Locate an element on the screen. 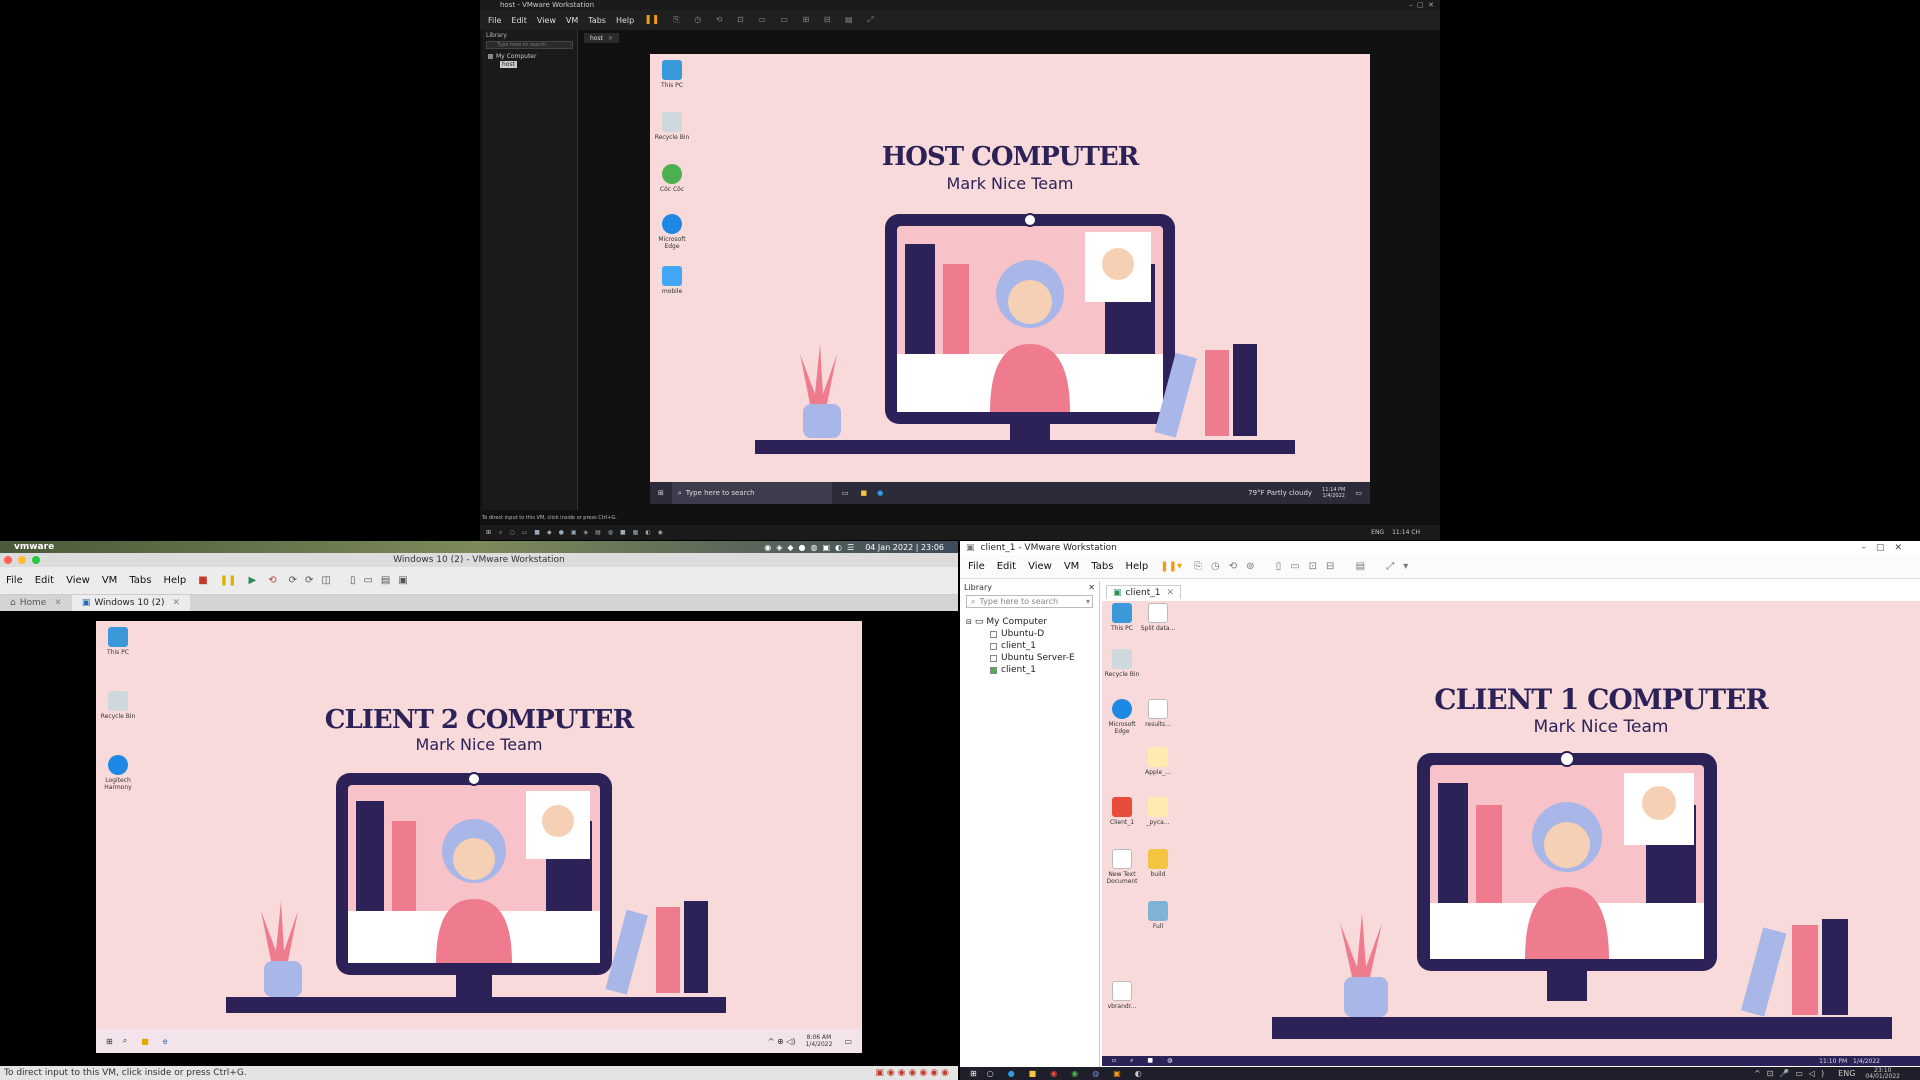 Image resolution: width=1920 pixels, height=1080 pixels. task-view-icon: ▭ is located at coordinates (845, 493).